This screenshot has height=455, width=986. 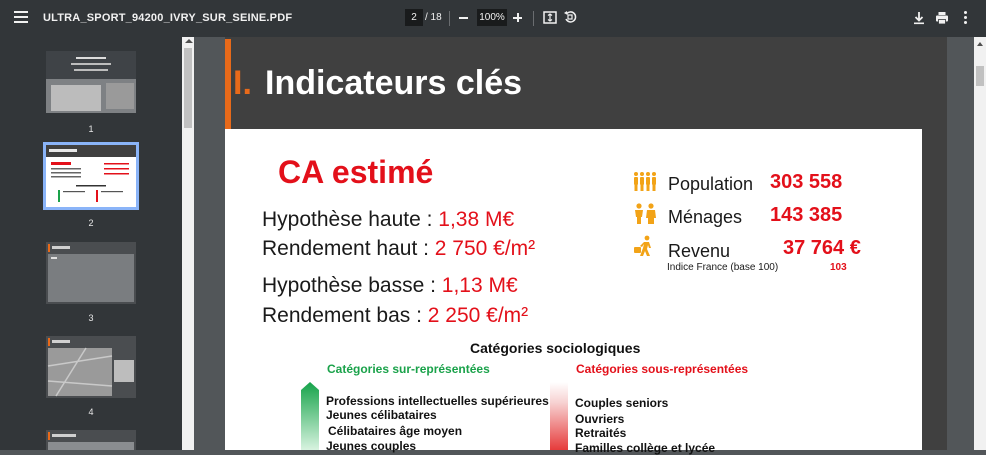 I want to click on thumbnail-number: 1, so click(x=91, y=129).